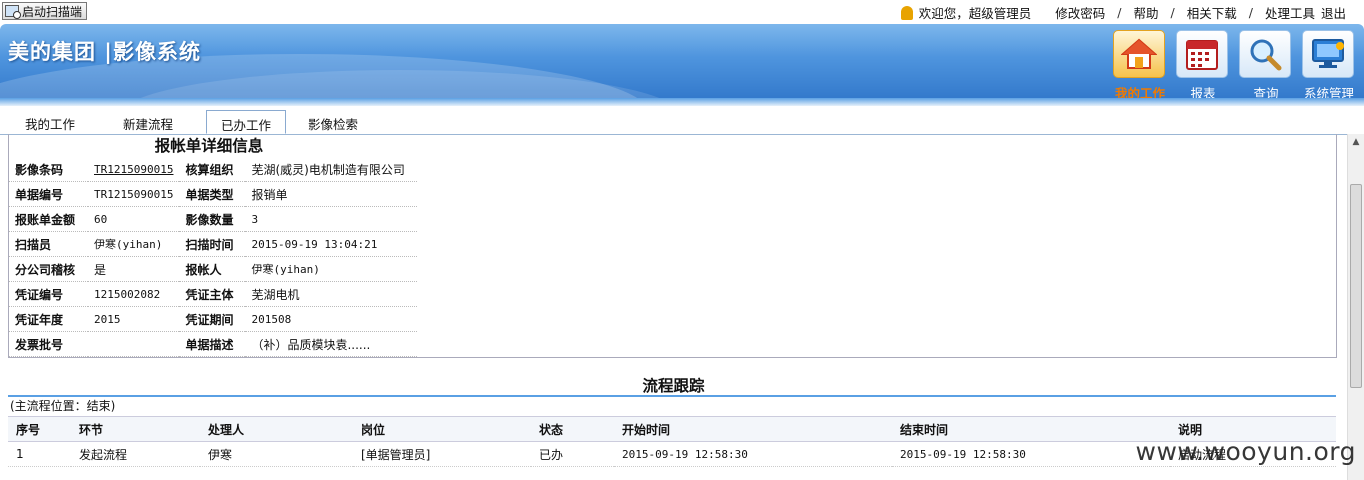  What do you see at coordinates (48, 344) in the screenshot?
I see `field-label: 发票批号` at bounding box center [48, 344].